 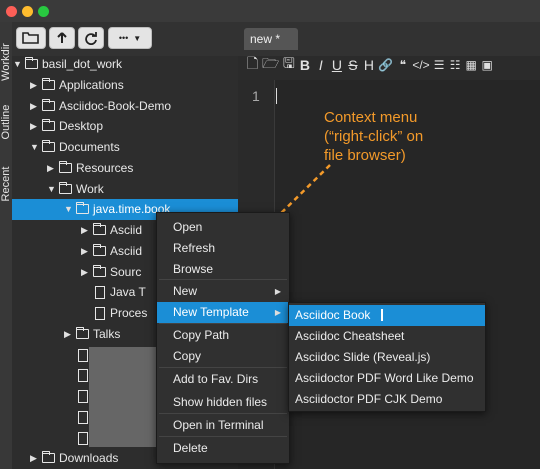 I want to click on tab-recent: Recent, so click(x=6, y=184).